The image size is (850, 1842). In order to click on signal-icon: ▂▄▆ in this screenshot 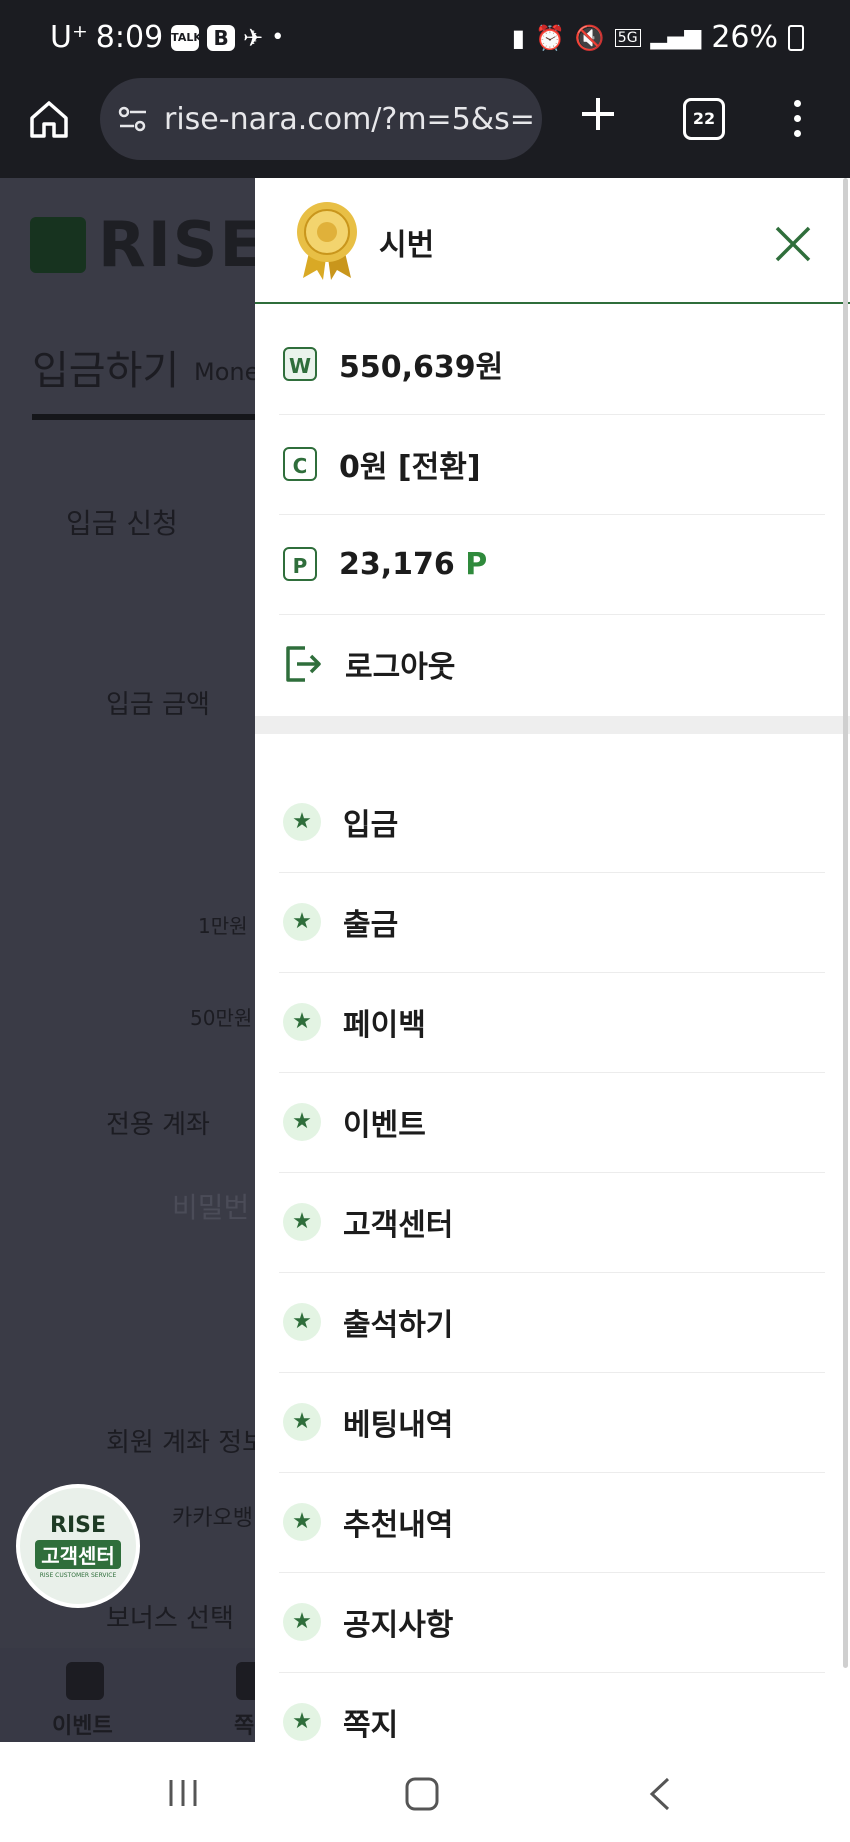, I will do `click(676, 37)`.